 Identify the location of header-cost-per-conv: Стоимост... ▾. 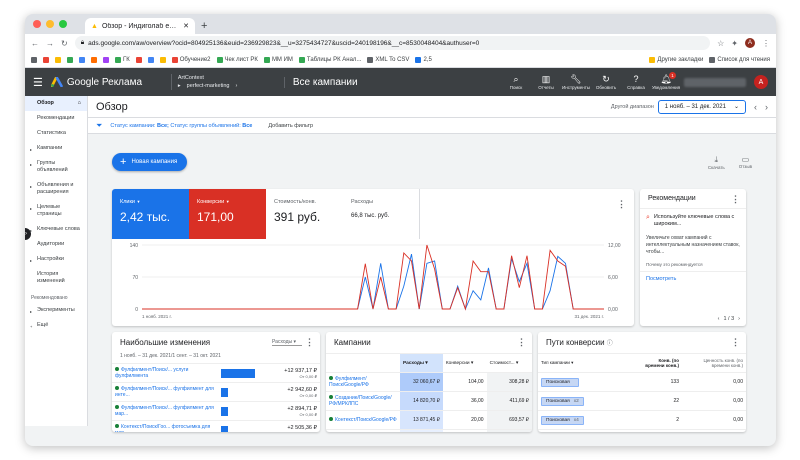
(509, 363).